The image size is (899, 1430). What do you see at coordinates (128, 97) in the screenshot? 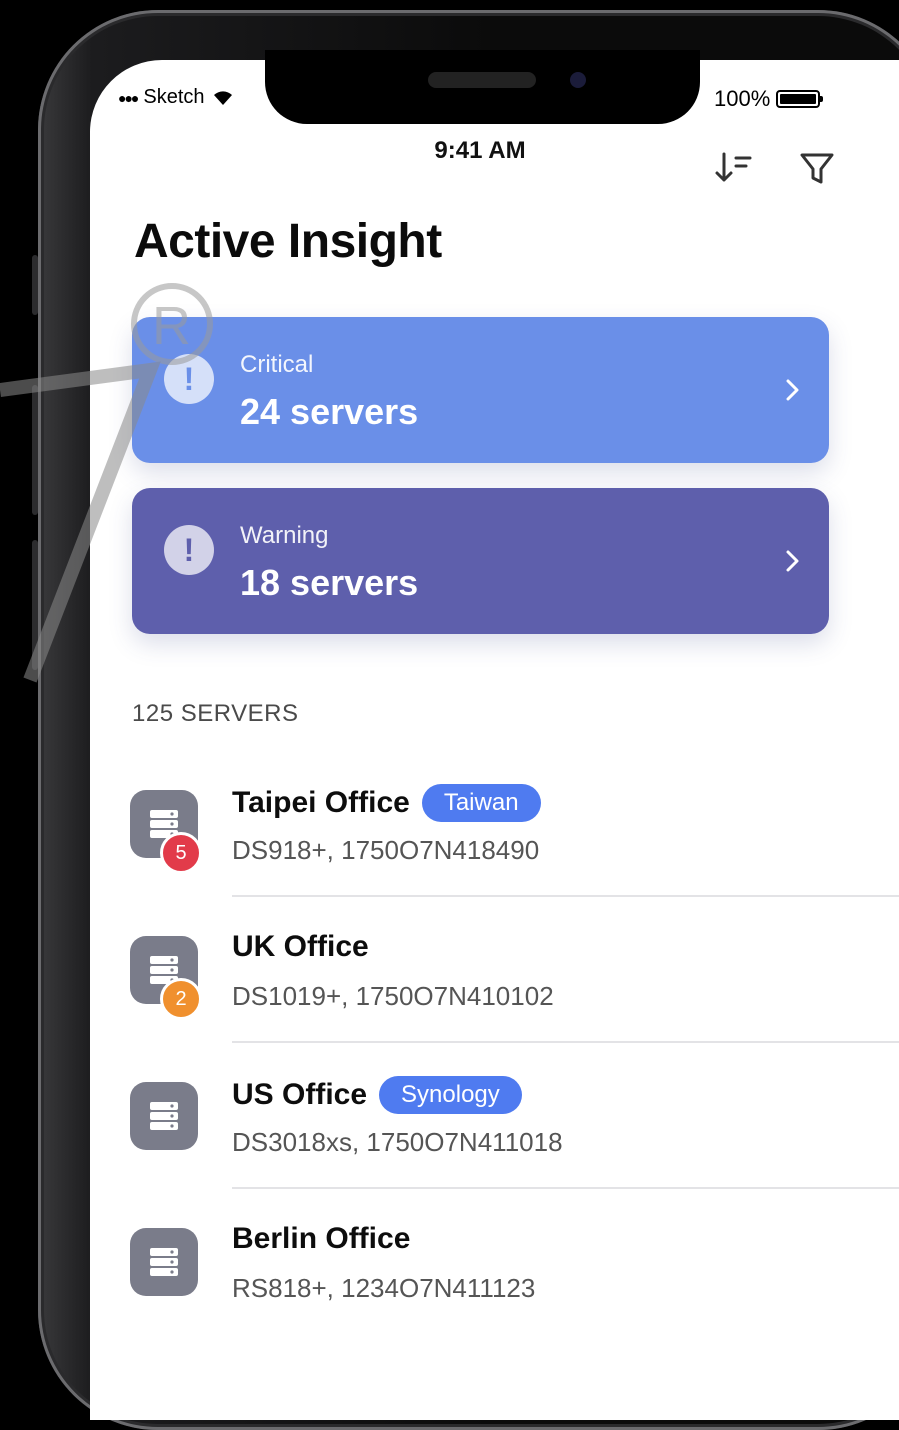
I see `signal-icon: ●●●` at bounding box center [128, 97].